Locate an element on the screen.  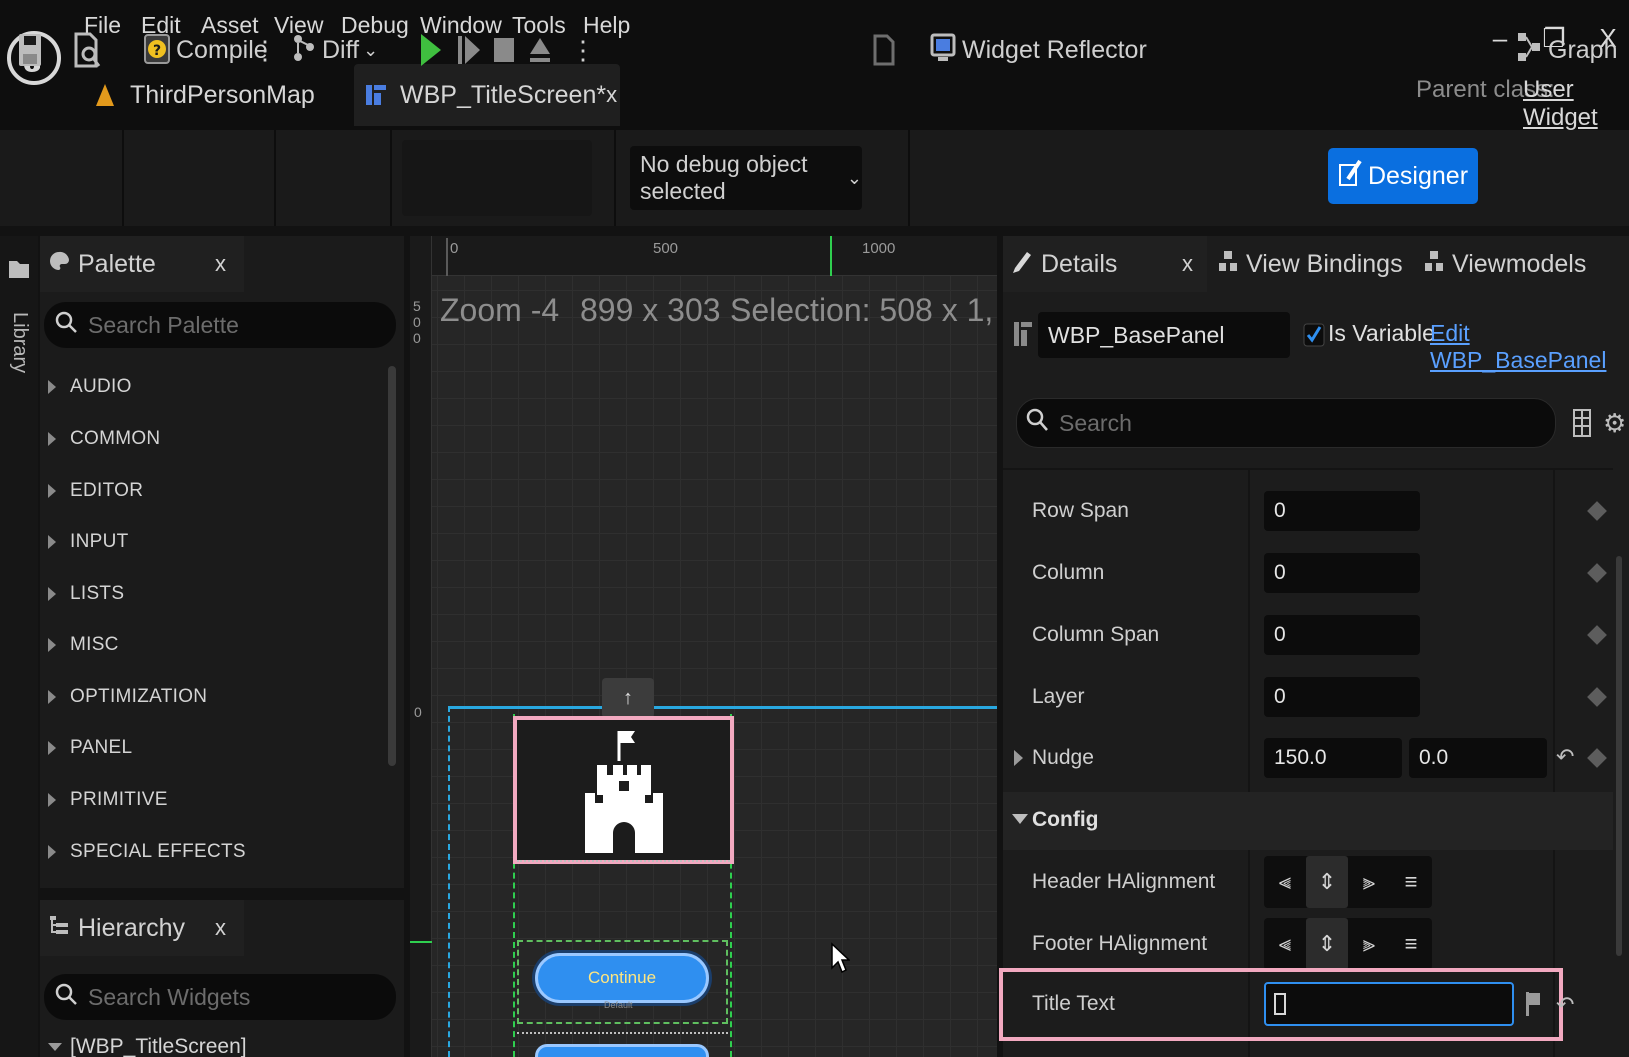
details-scrollbar is located at coordinates (1619, 756).